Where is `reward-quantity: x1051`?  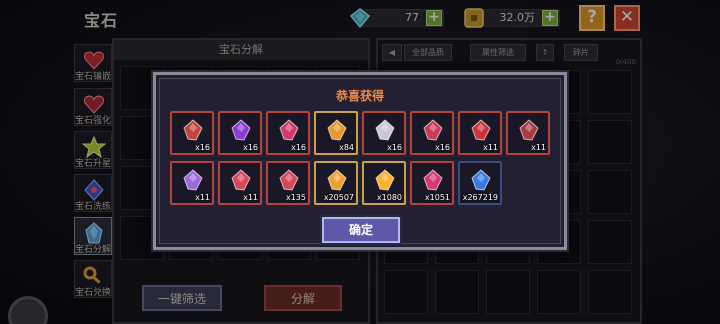 reward-quantity: x1051 is located at coordinates (437, 197).